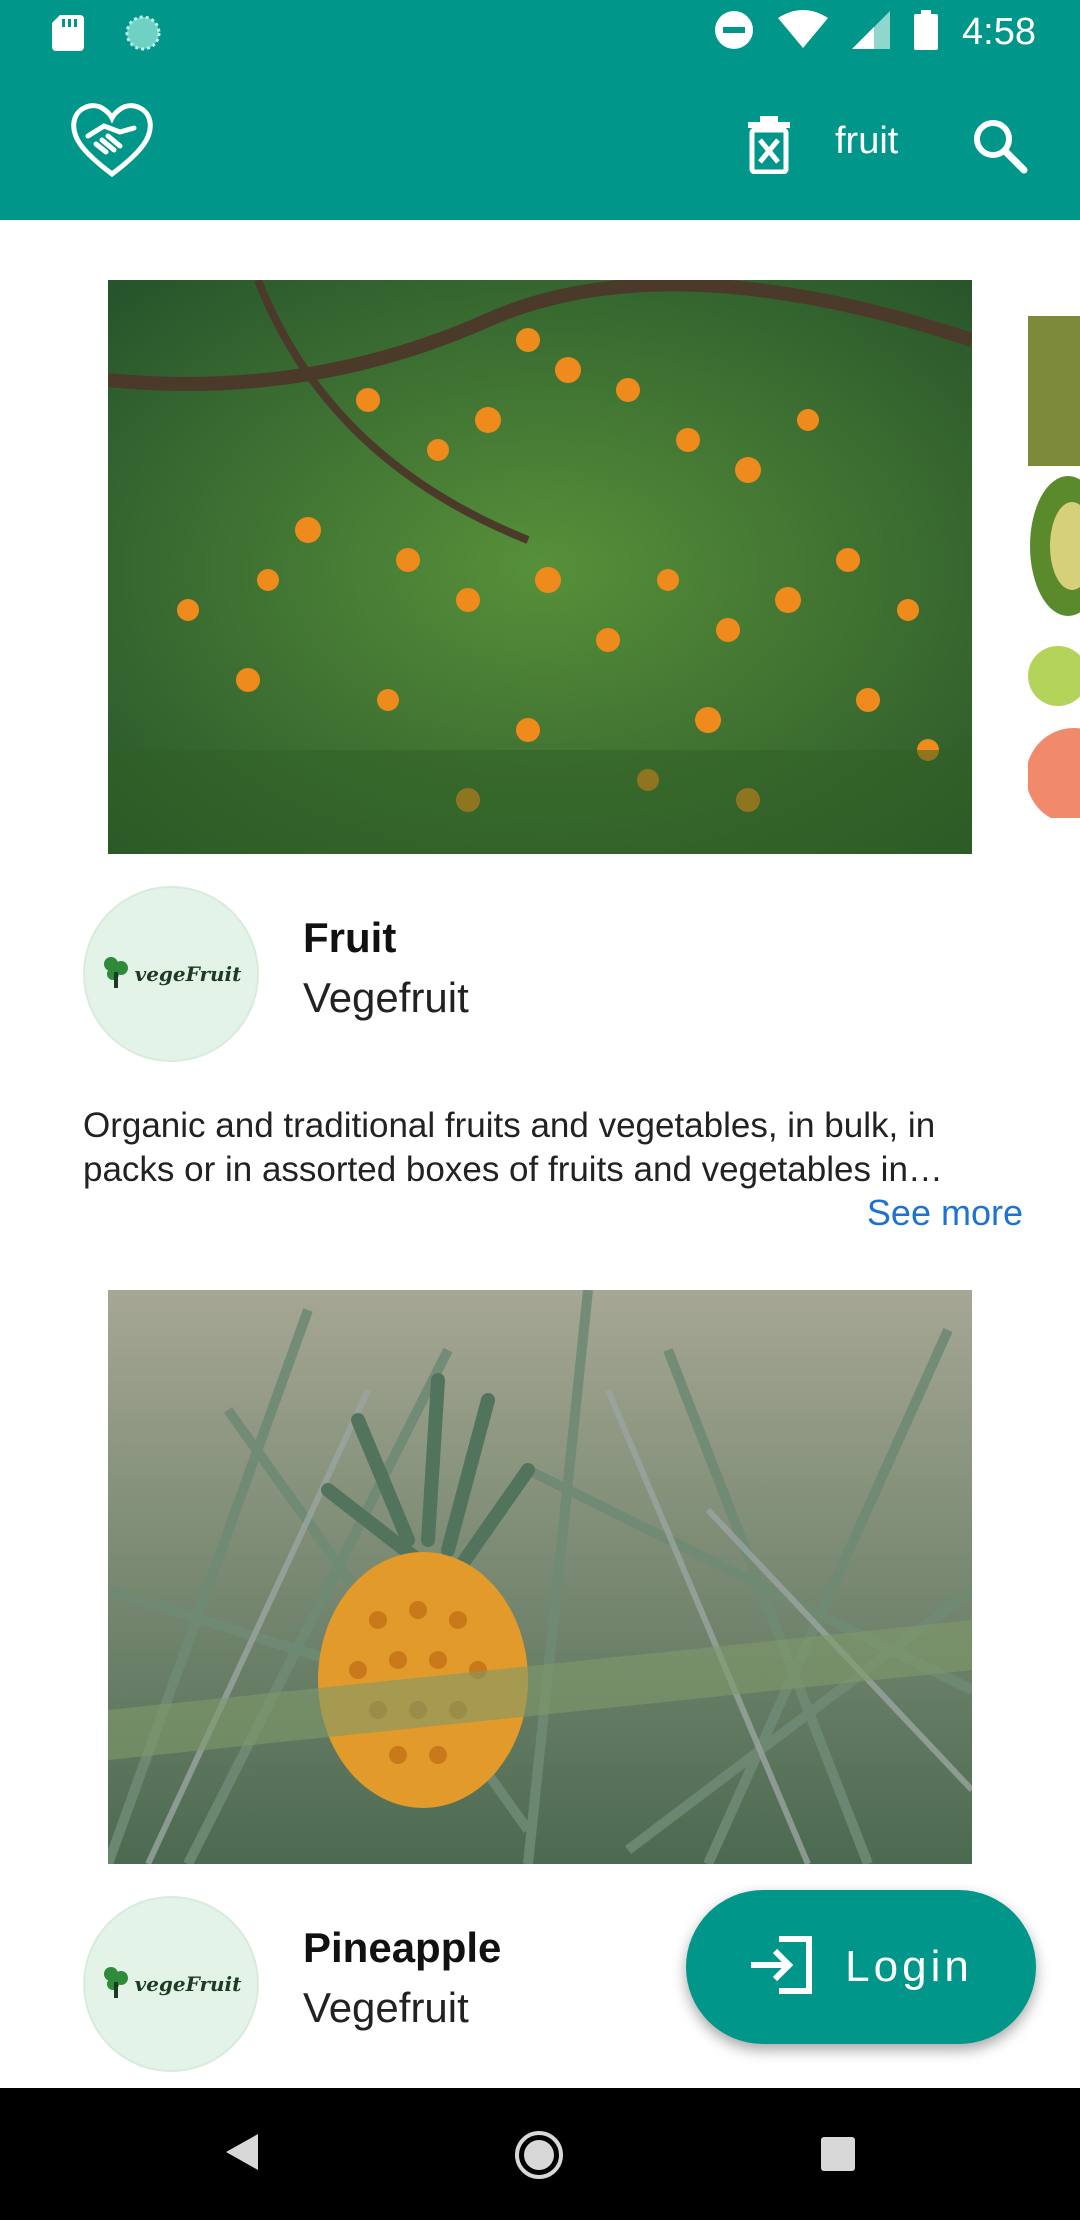  What do you see at coordinates (871, 32) in the screenshot?
I see `signal-icon` at bounding box center [871, 32].